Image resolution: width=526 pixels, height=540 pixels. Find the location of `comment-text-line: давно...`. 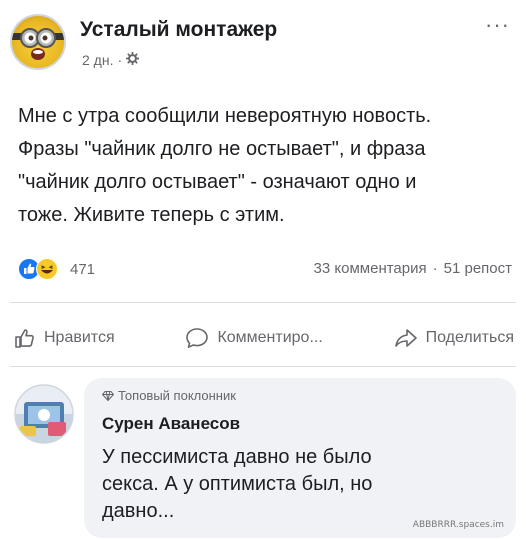

comment-text-line: давно... is located at coordinates (138, 511).